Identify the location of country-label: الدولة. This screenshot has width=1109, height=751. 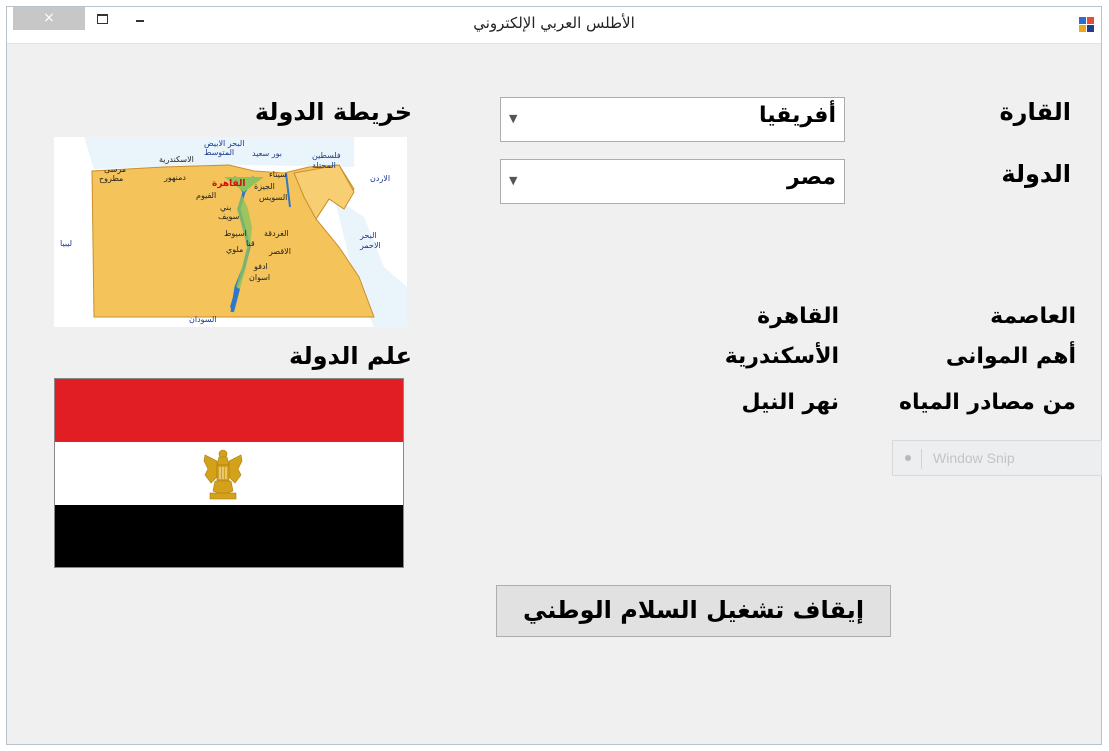
(1036, 174).